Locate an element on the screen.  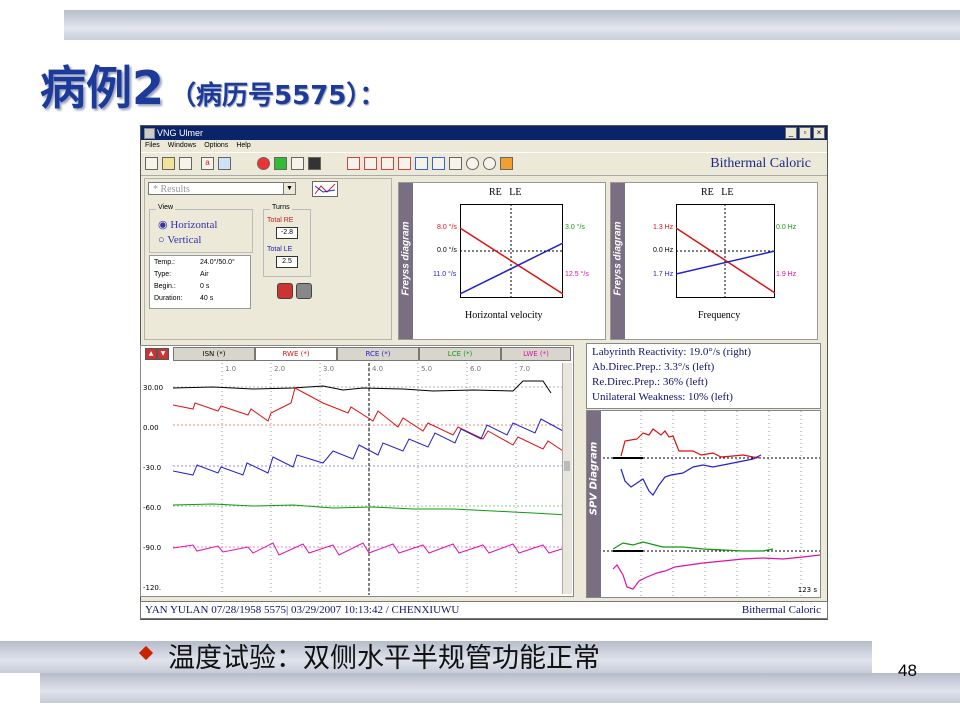
wave-compare-icon is located at coordinates (421, 163).